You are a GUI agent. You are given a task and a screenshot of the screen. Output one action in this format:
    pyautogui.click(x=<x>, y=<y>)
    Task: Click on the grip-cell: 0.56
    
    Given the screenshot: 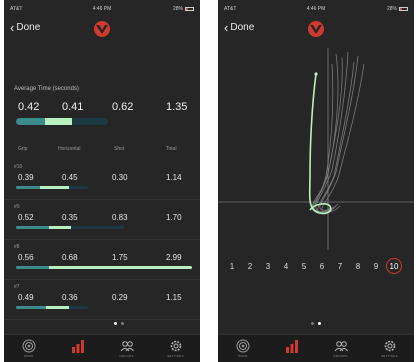 What is the action you would take?
    pyautogui.click(x=26, y=257)
    